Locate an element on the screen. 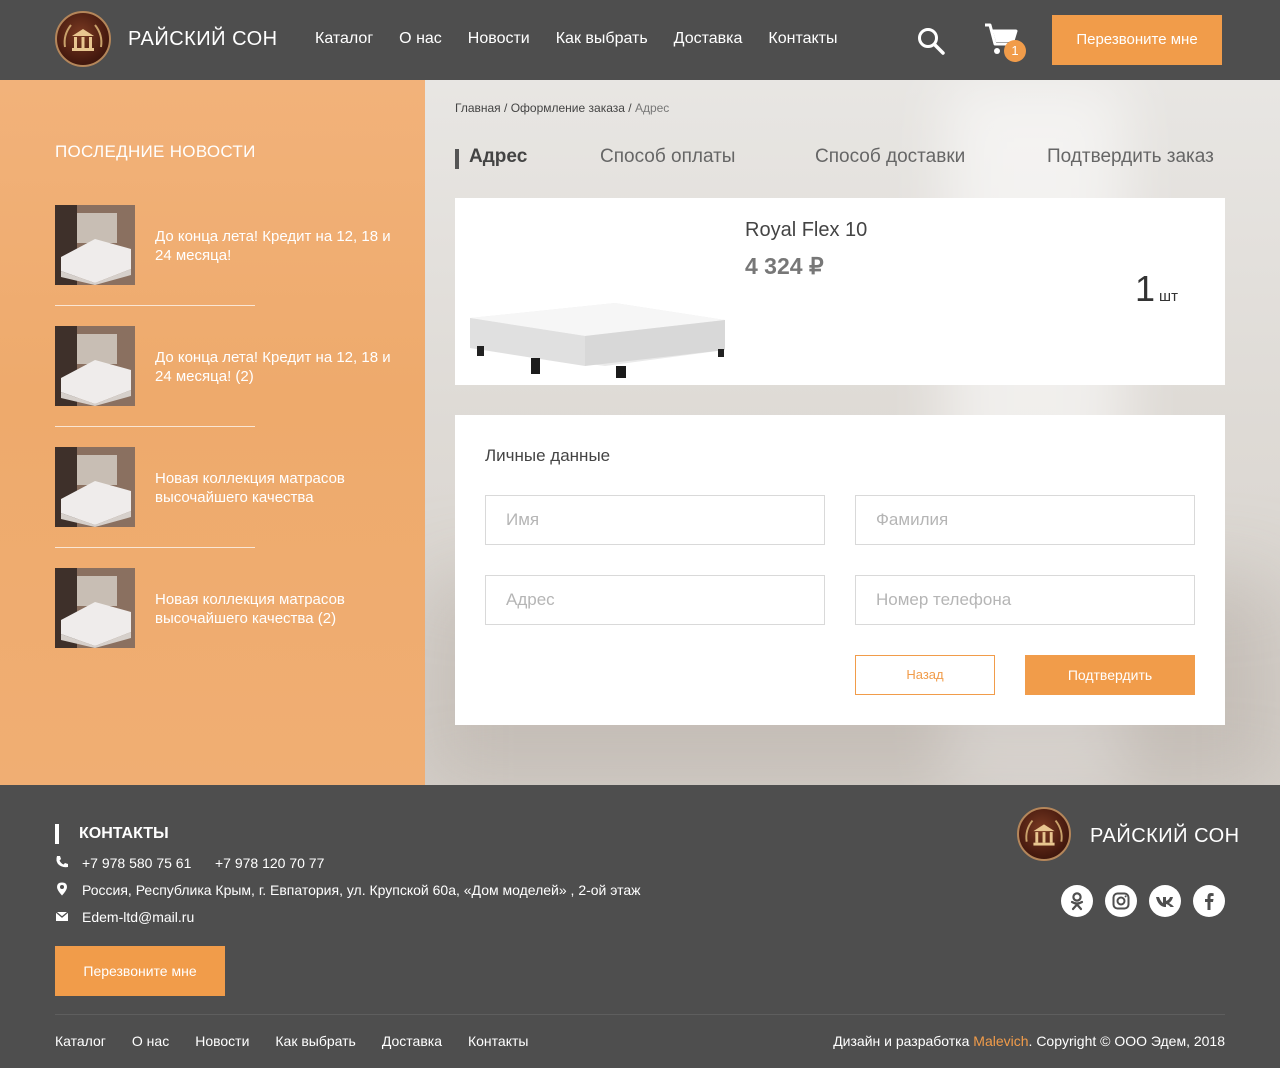  product-image is located at coordinates (597, 308).